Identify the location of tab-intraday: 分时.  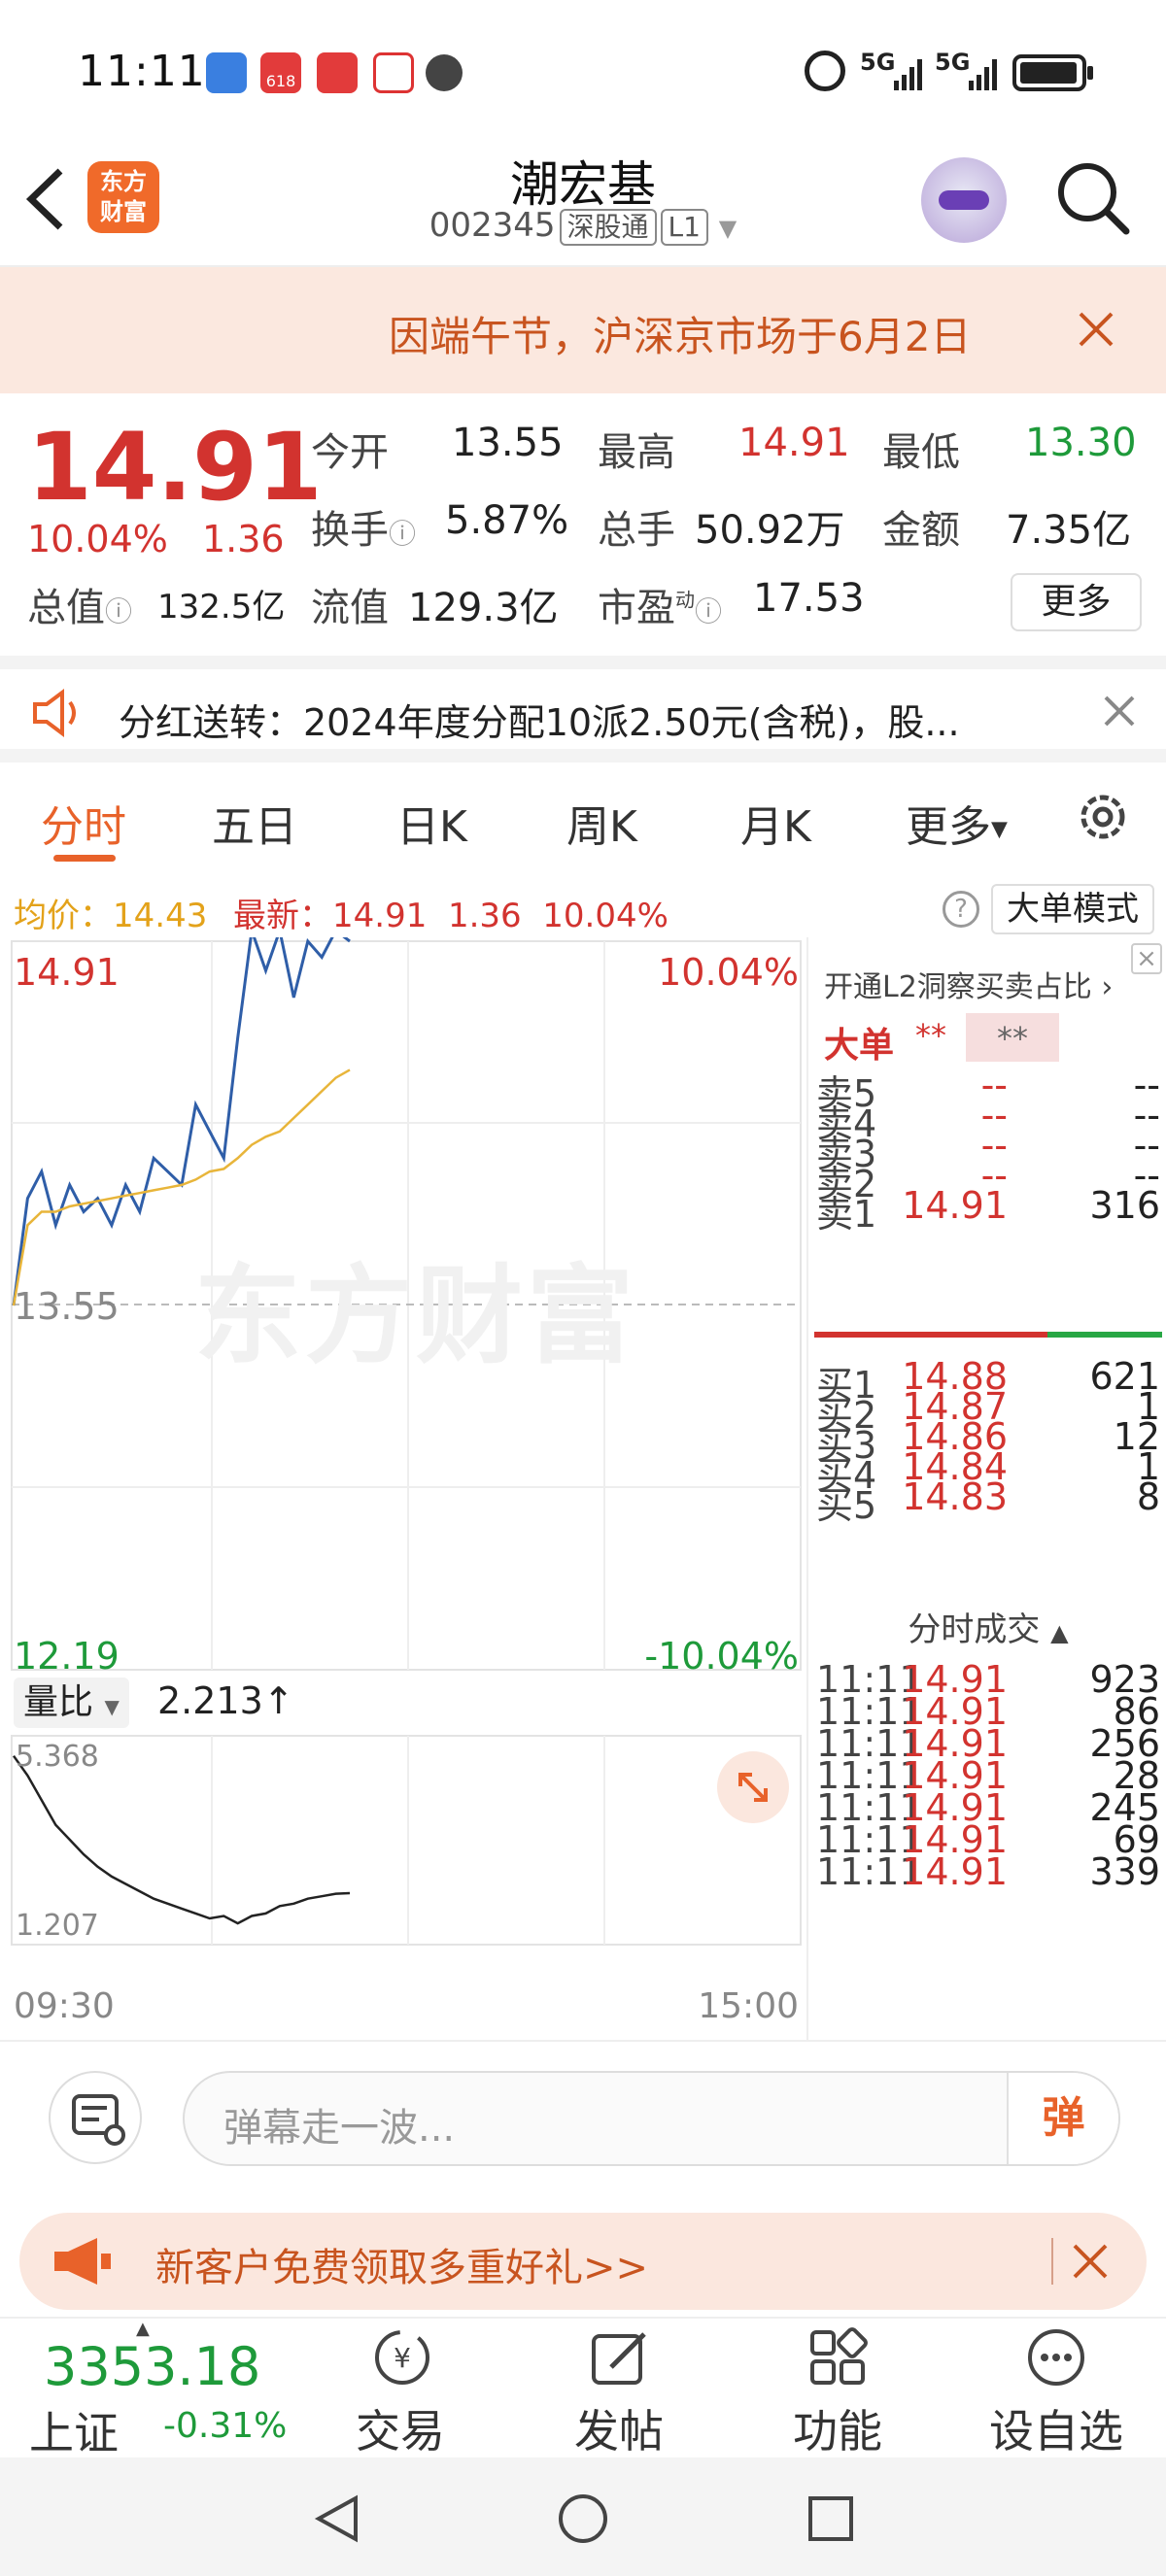
(83, 823).